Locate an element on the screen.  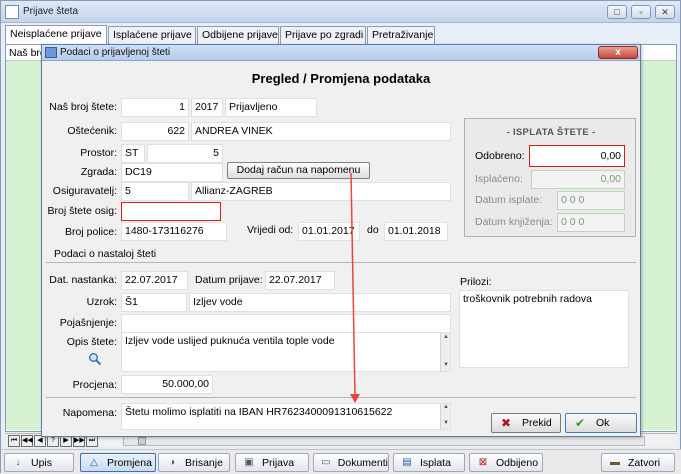
nav-prev-page-icon: ◀◀ is located at coordinates (27, 441).